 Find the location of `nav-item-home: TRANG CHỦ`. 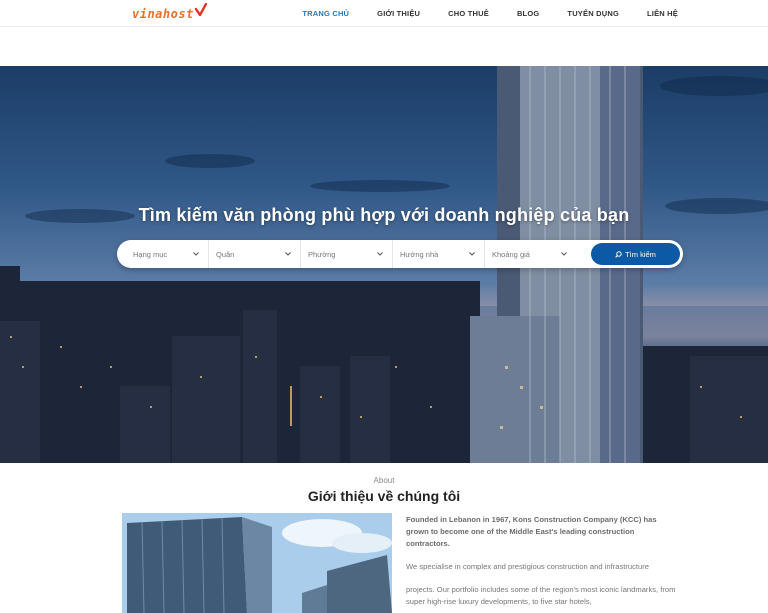

nav-item-home: TRANG CHỦ is located at coordinates (325, 13).